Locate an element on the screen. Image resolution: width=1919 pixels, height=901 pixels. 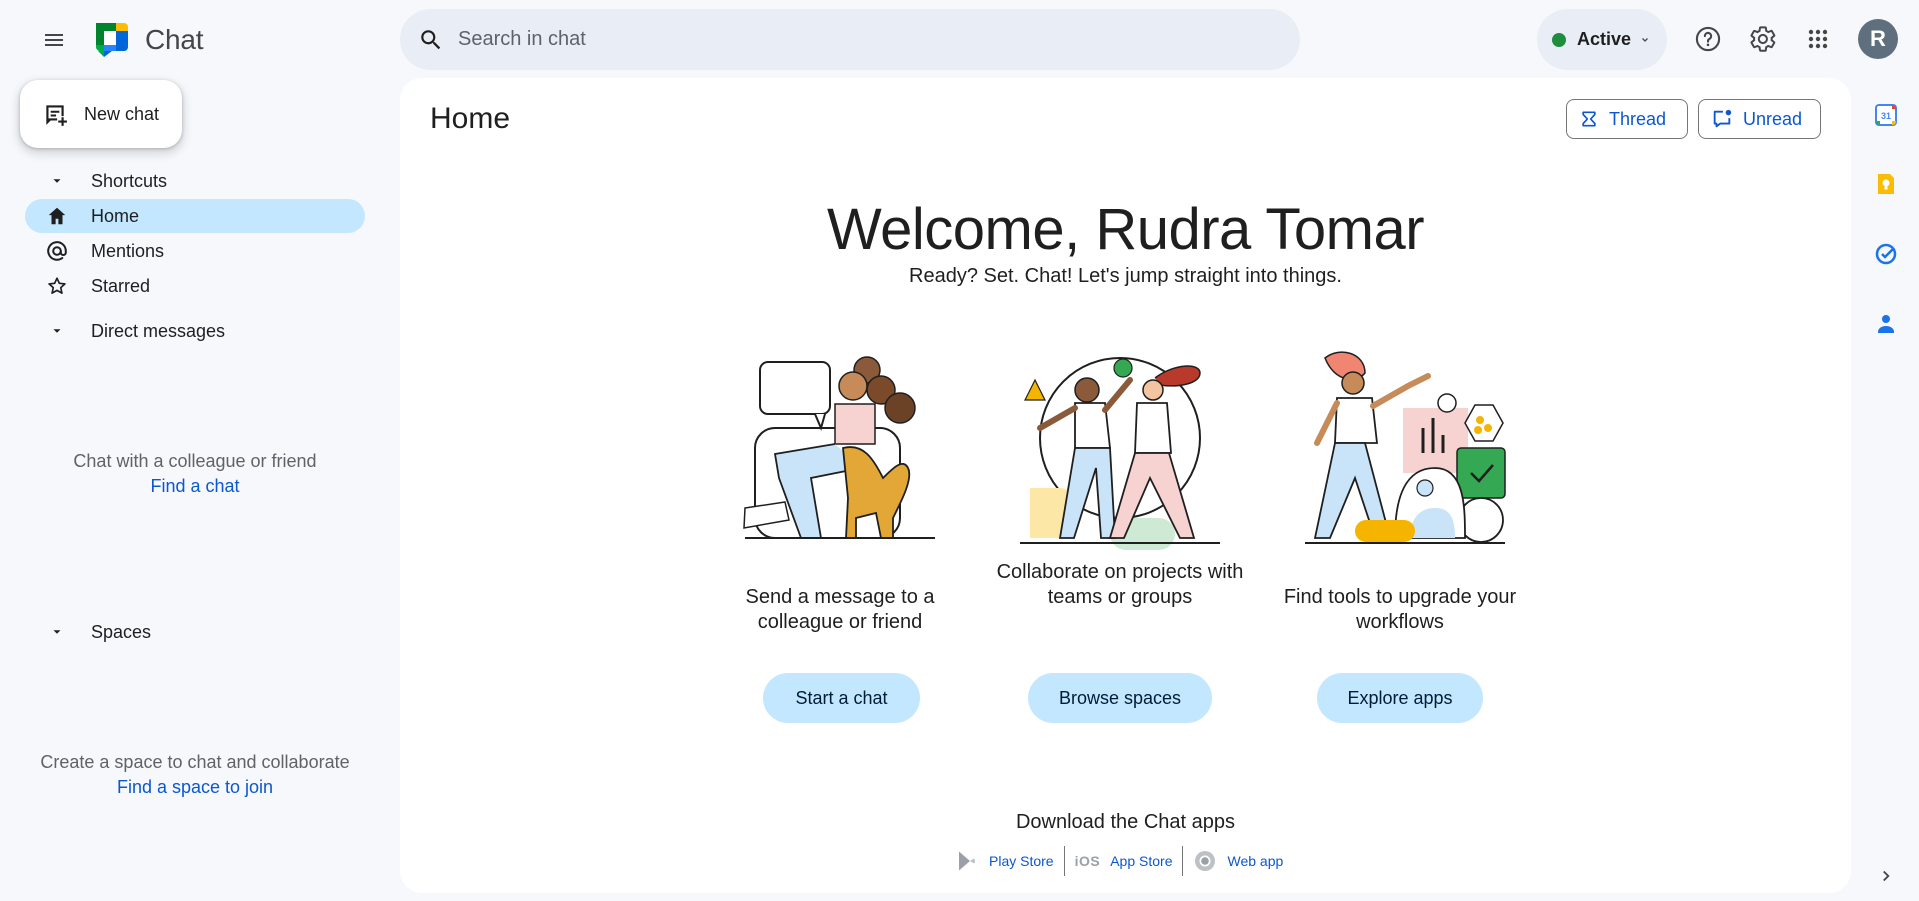
play-store-item: Play Store is located at coordinates (1004, 861).